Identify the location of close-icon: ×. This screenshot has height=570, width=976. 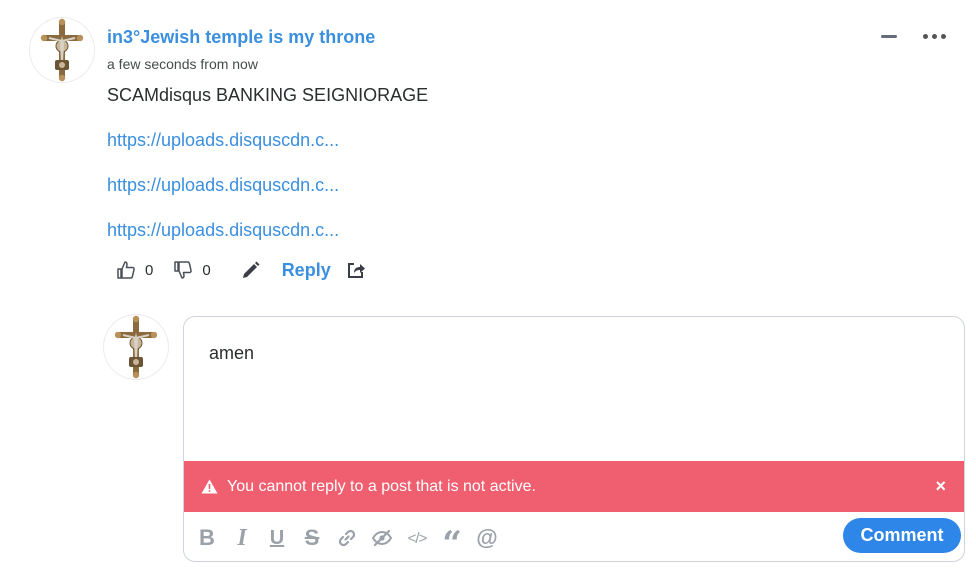
(940, 486).